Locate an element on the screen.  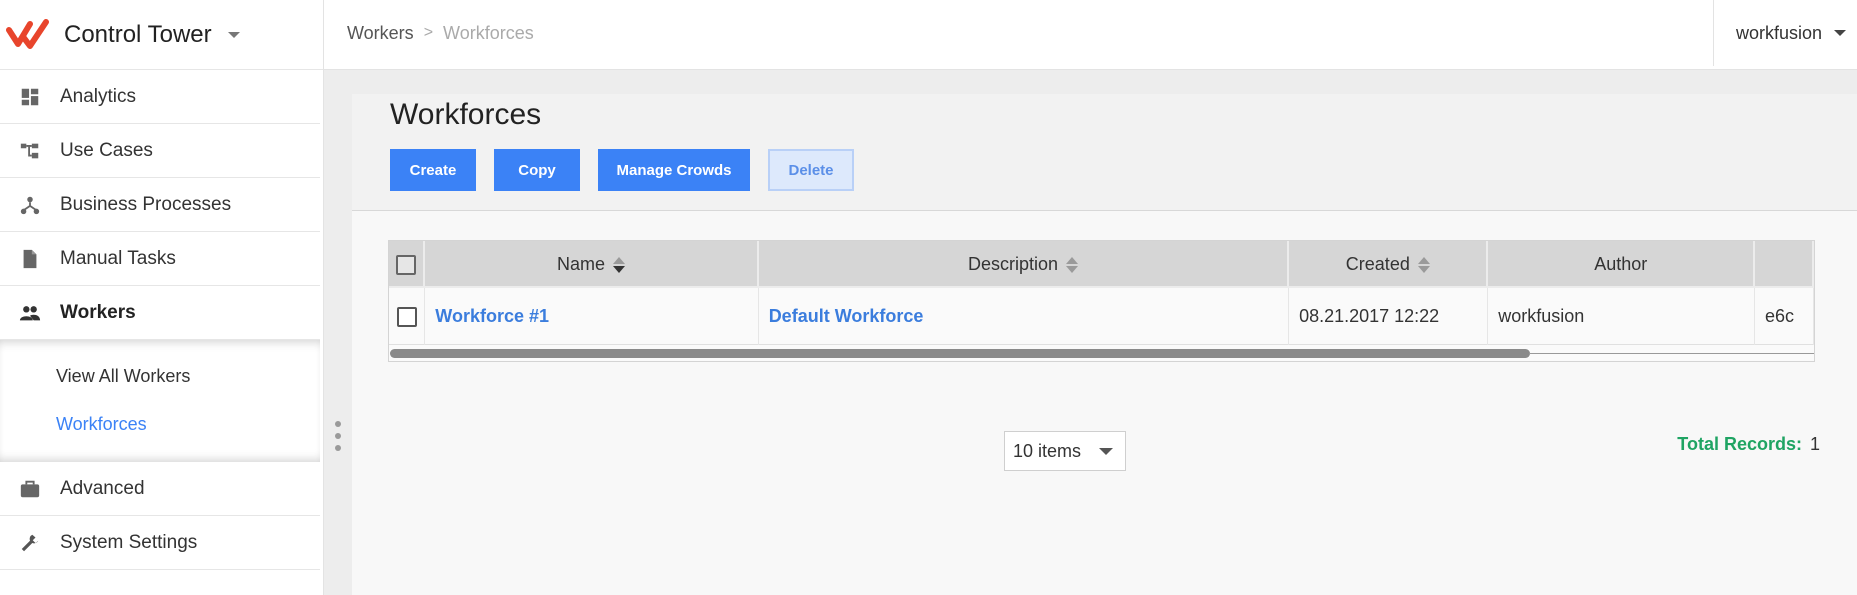
people-icon is located at coordinates (30, 313).